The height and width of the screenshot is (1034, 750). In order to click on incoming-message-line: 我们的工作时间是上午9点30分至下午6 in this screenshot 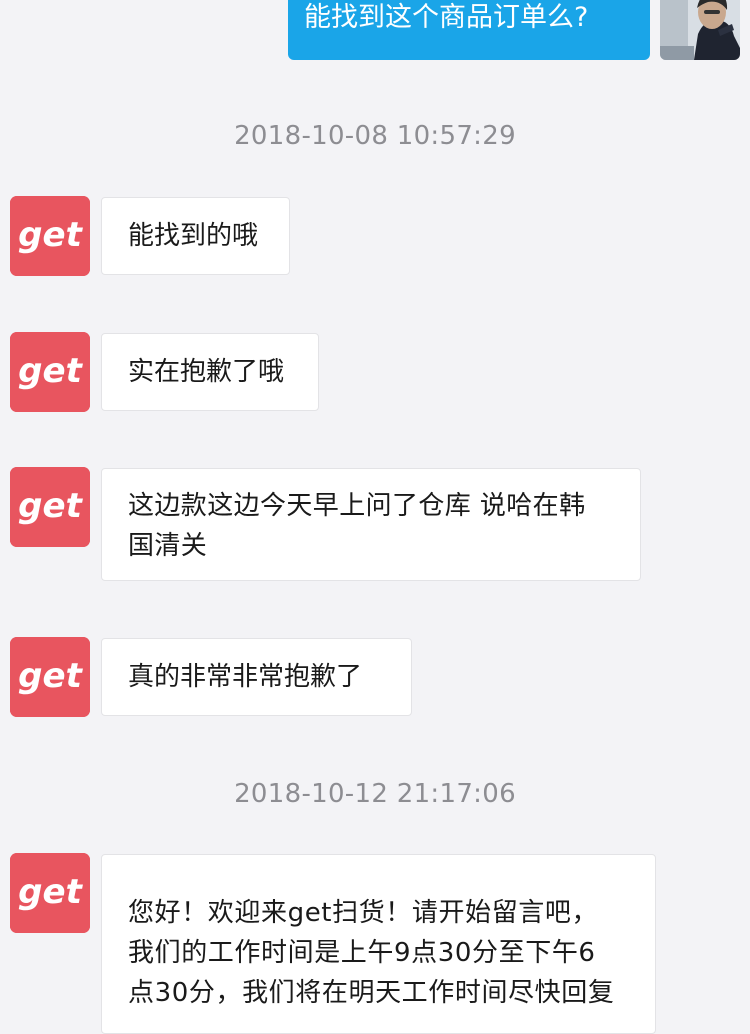, I will do `click(362, 953)`.